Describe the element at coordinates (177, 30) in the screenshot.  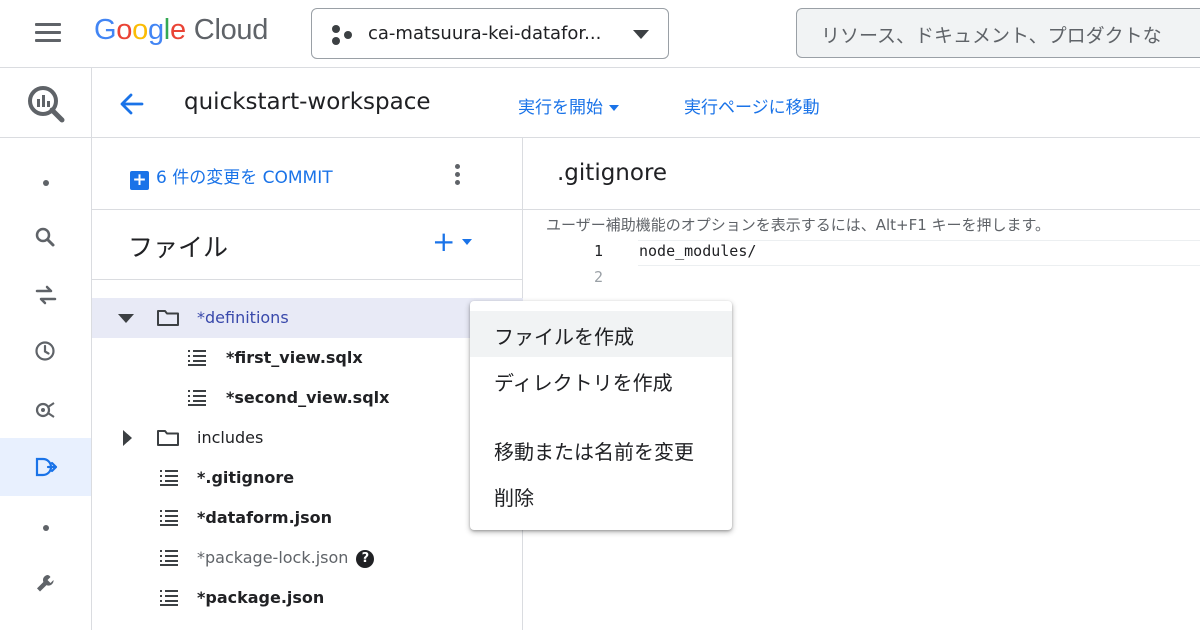
I see `logo-letter: e` at that location.